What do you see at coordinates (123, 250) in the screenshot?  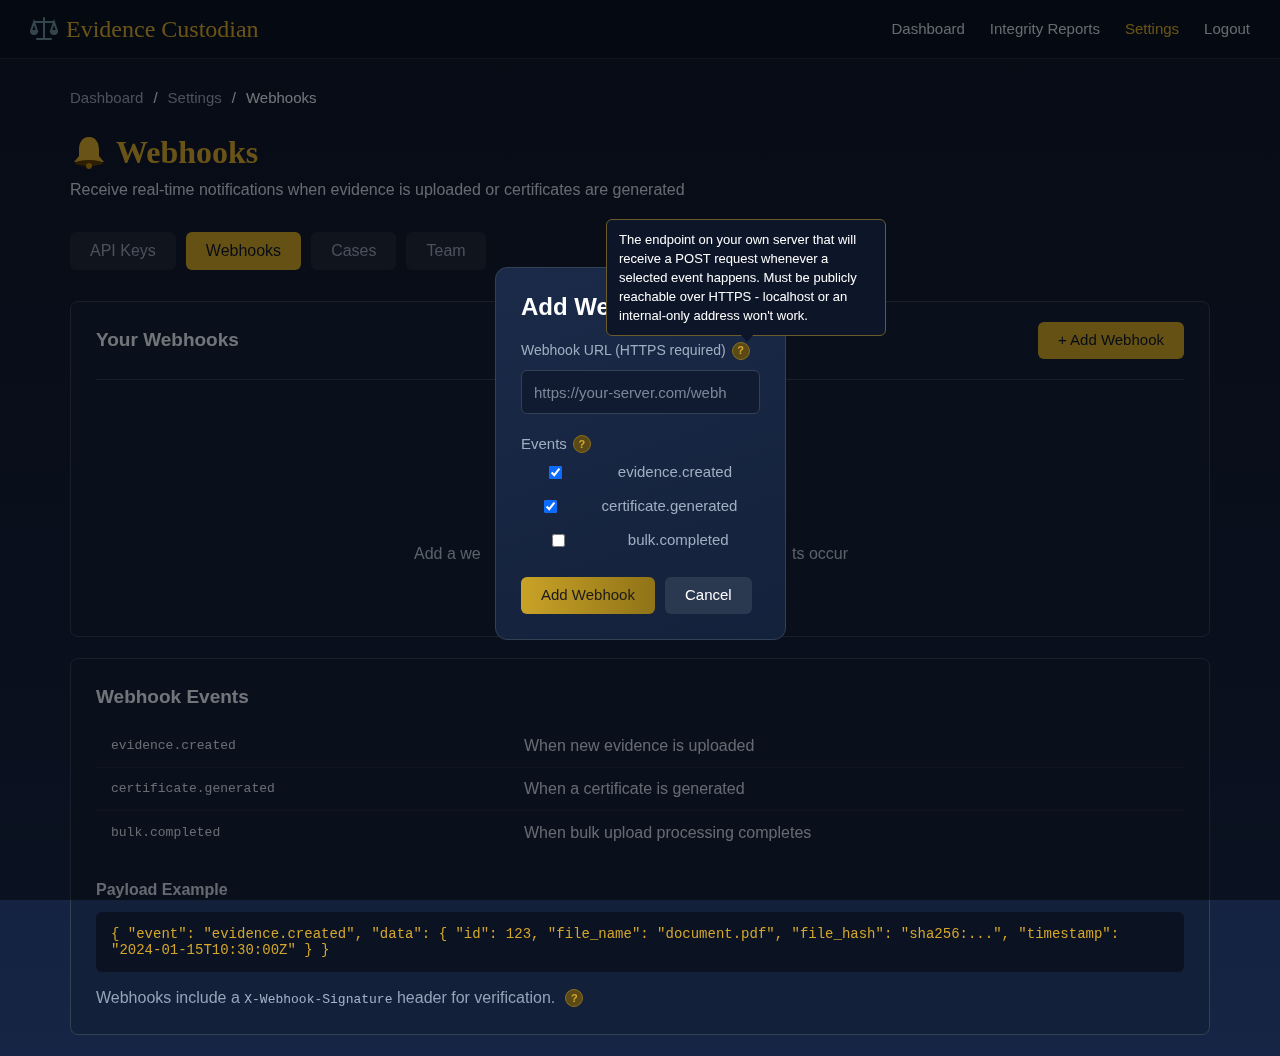 I see `tab: API Keys` at bounding box center [123, 250].